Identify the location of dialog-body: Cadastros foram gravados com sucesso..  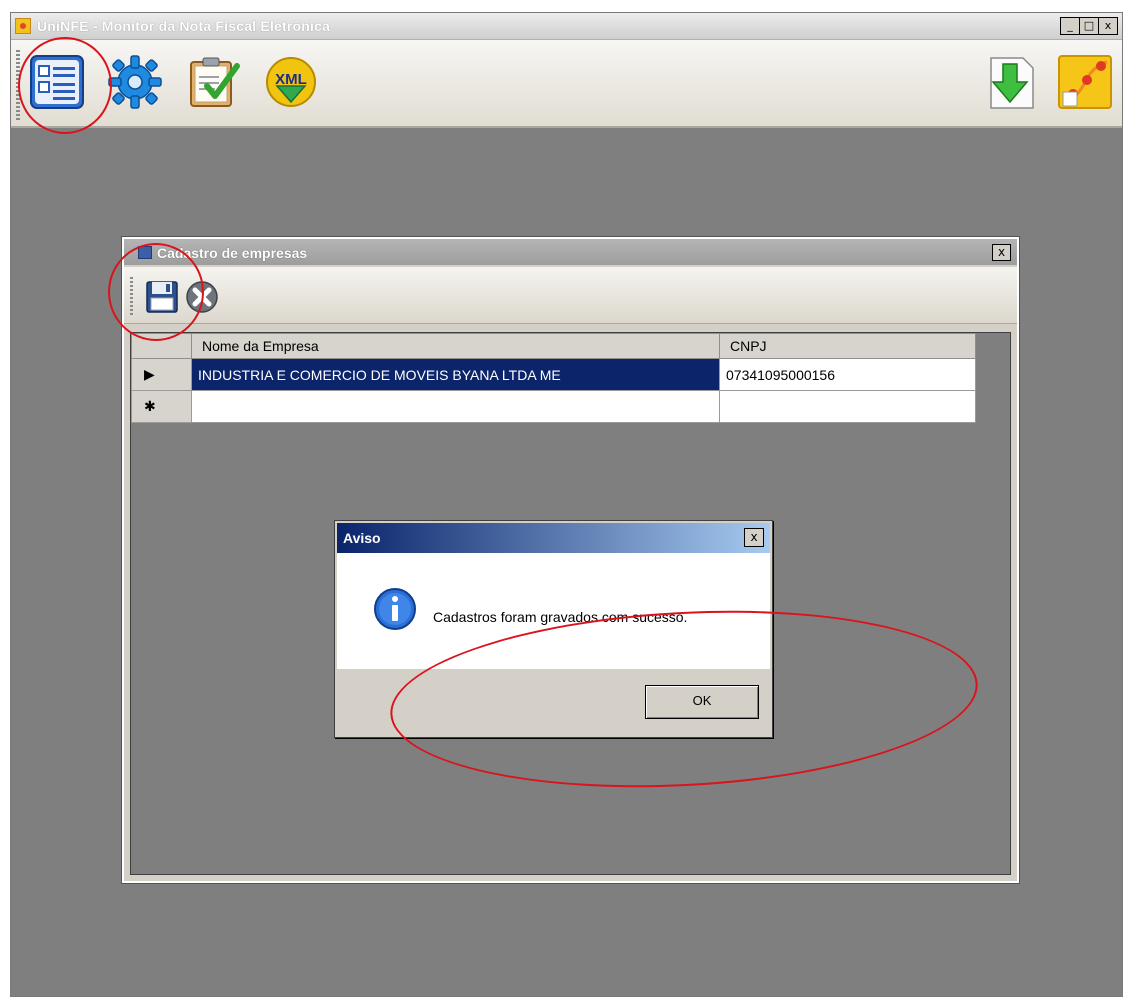
(553, 611).